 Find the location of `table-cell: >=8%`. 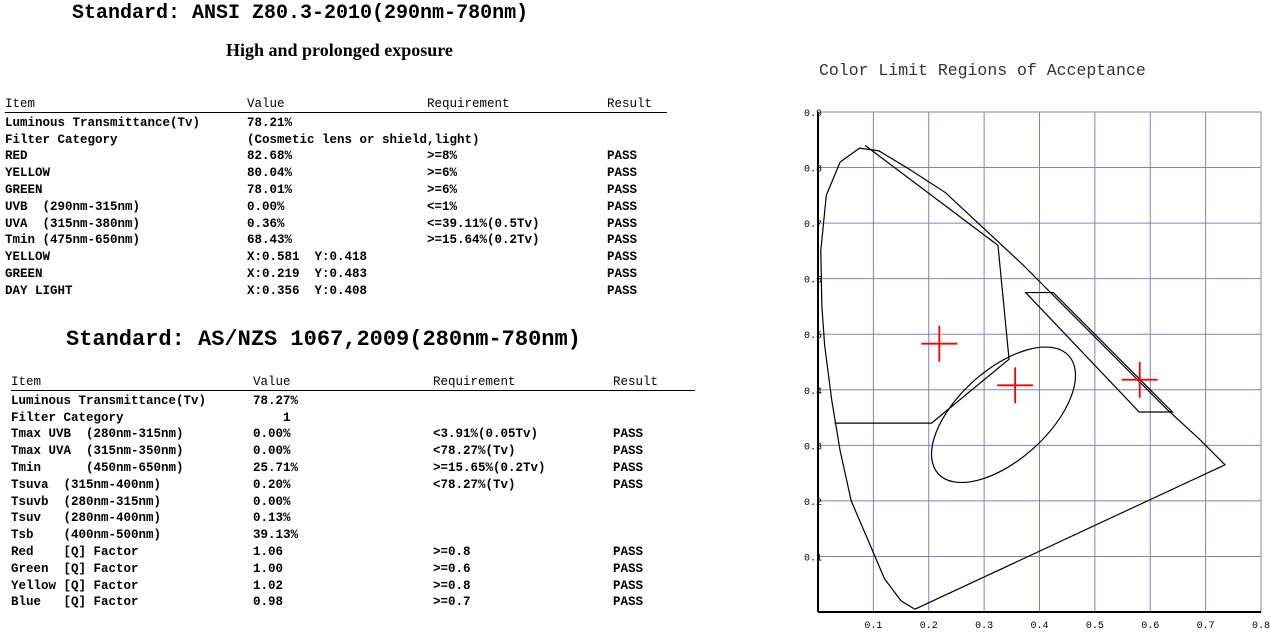

table-cell: >=8% is located at coordinates (442, 156).